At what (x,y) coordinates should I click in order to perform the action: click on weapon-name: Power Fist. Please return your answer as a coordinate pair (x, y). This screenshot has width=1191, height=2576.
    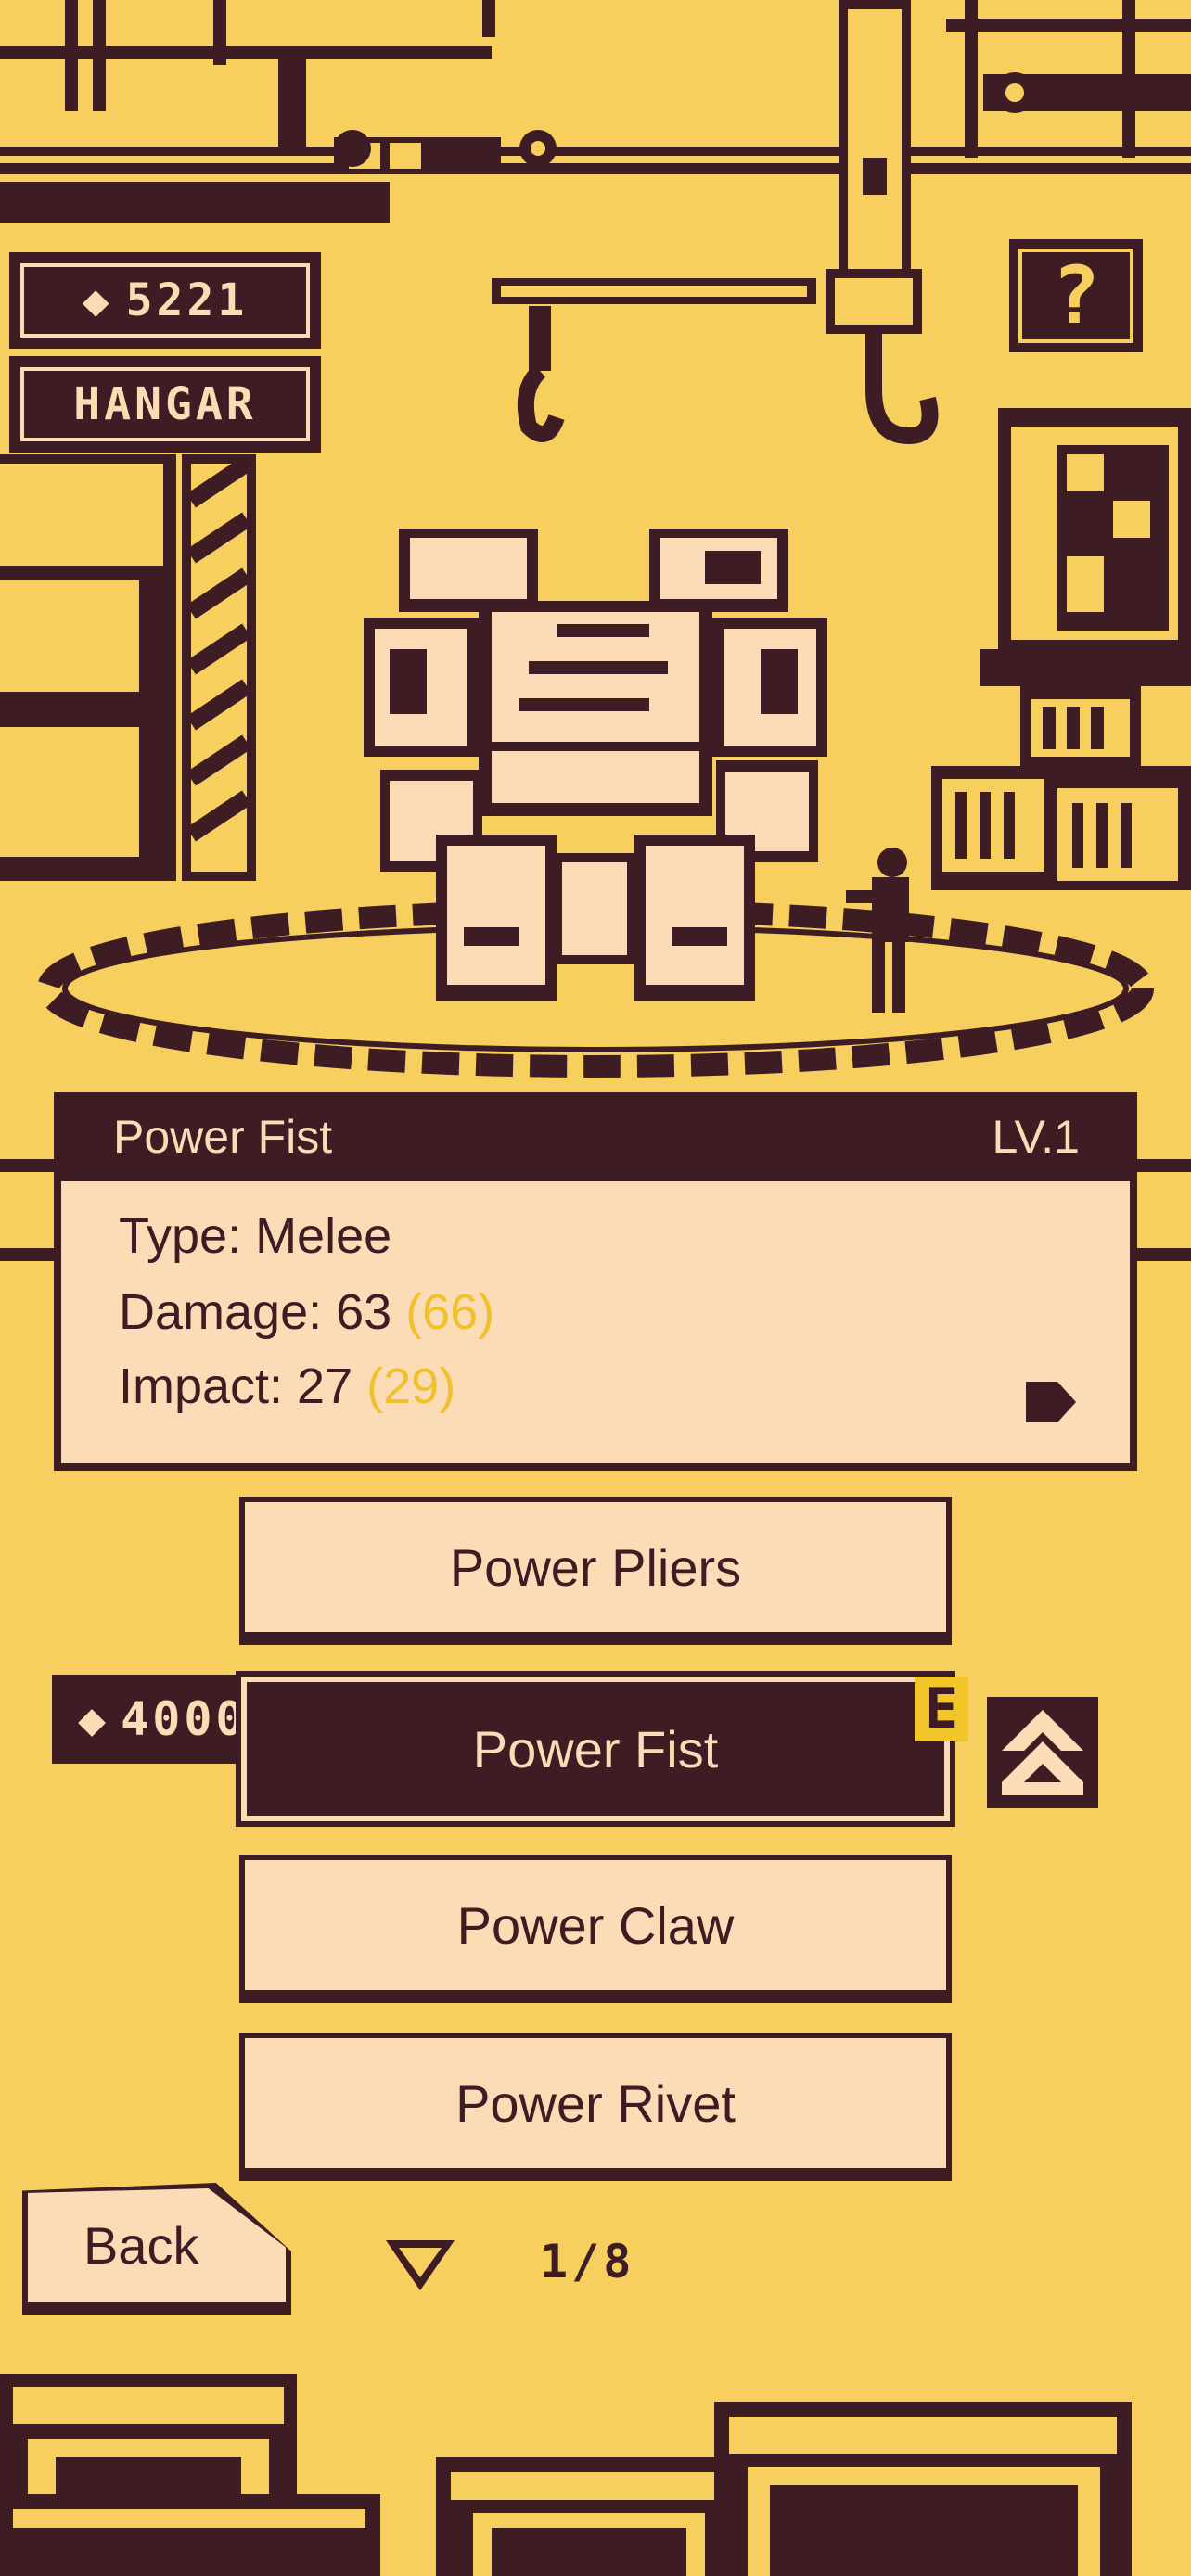
    Looking at the image, I should click on (223, 1137).